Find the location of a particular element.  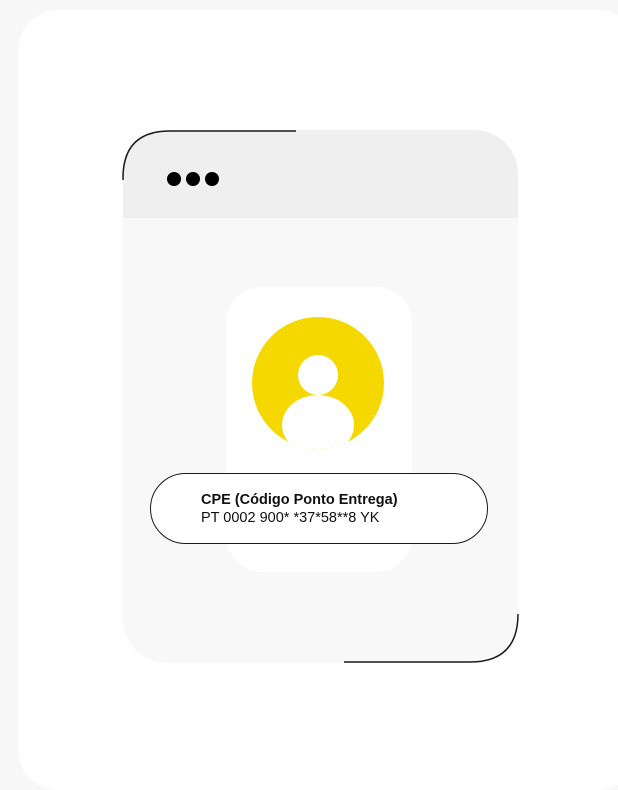

browser-titlebar is located at coordinates (320, 174).